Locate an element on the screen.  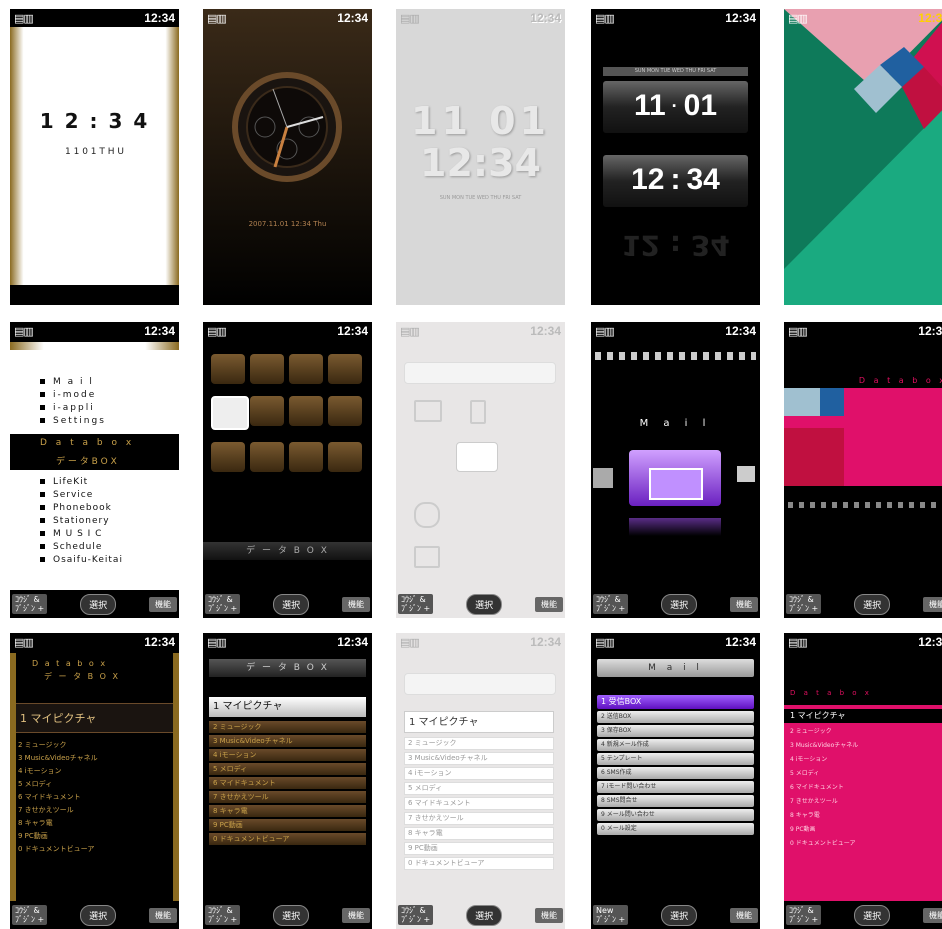
menu-item-settings: Settings is located at coordinates (105, 421).